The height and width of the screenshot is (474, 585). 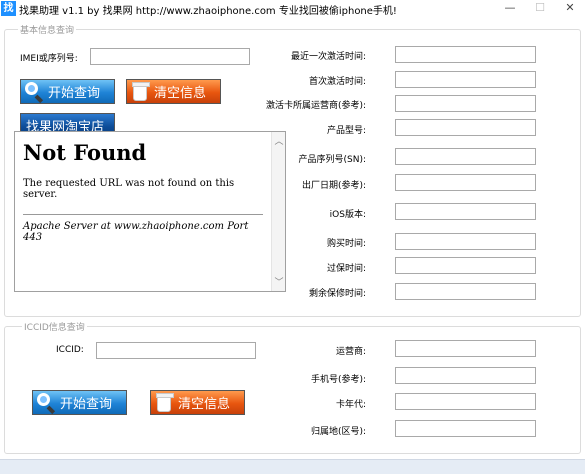 I want to click on warranty-expiry-field, so click(x=465, y=265).